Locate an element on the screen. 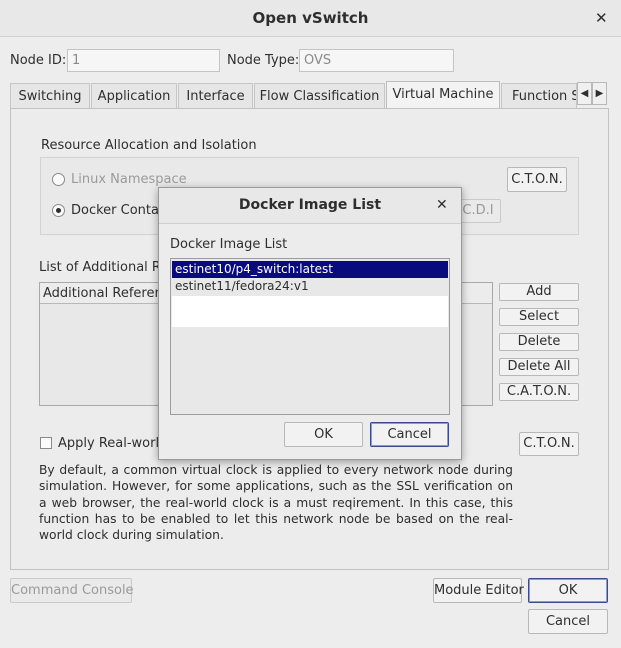 This screenshot has width=621, height=648. dialog-cancel-button: Cancel is located at coordinates (409, 434).